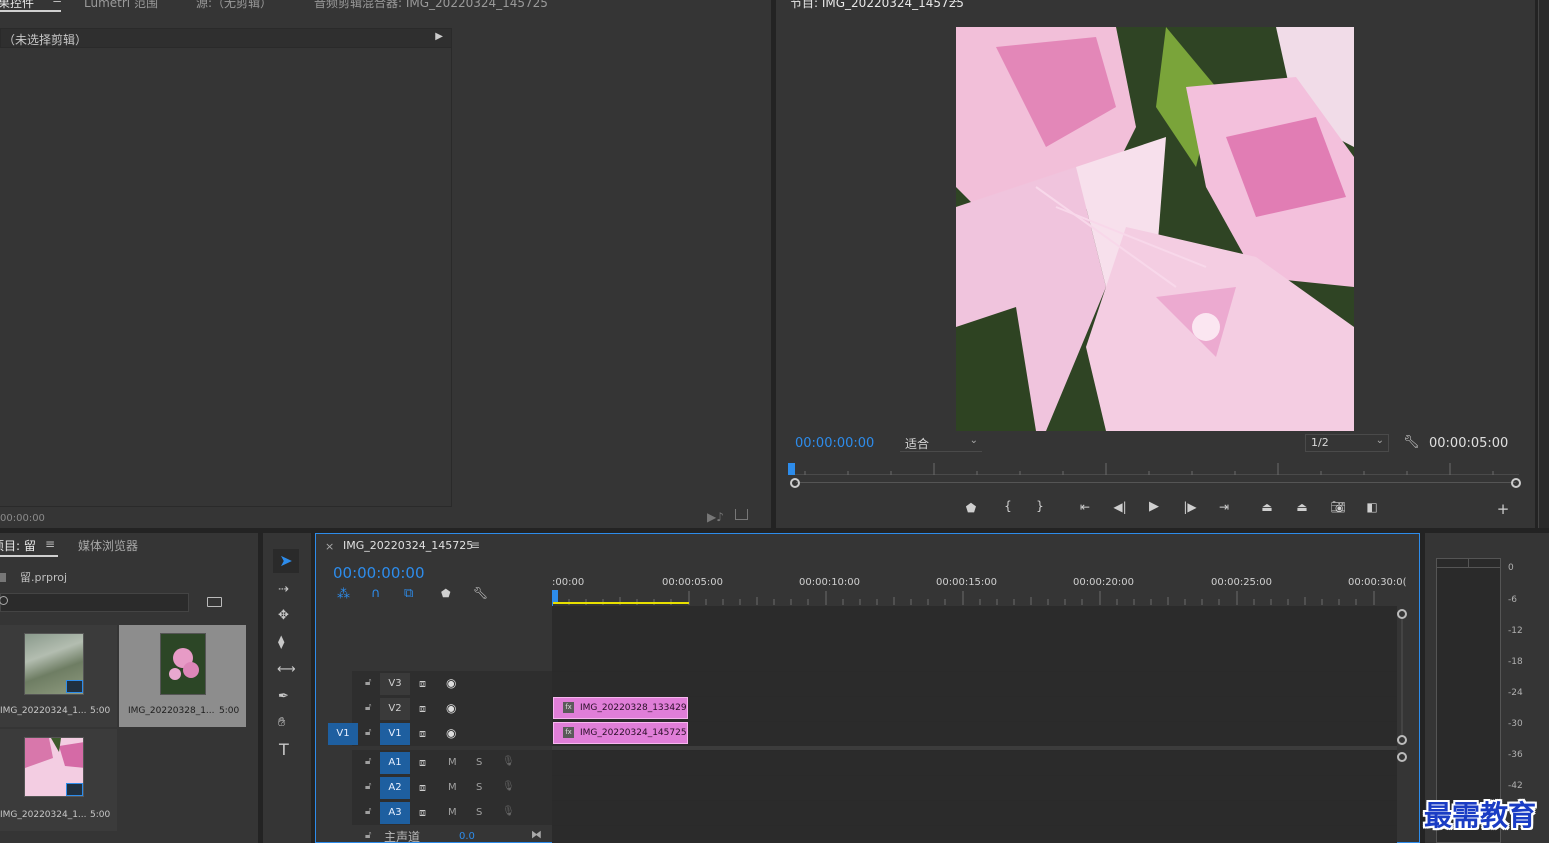 This screenshot has height=843, width=1549. Describe the element at coordinates (379, 573) in the screenshot. I see `timeline-timecode: 00:00:00:00` at that location.